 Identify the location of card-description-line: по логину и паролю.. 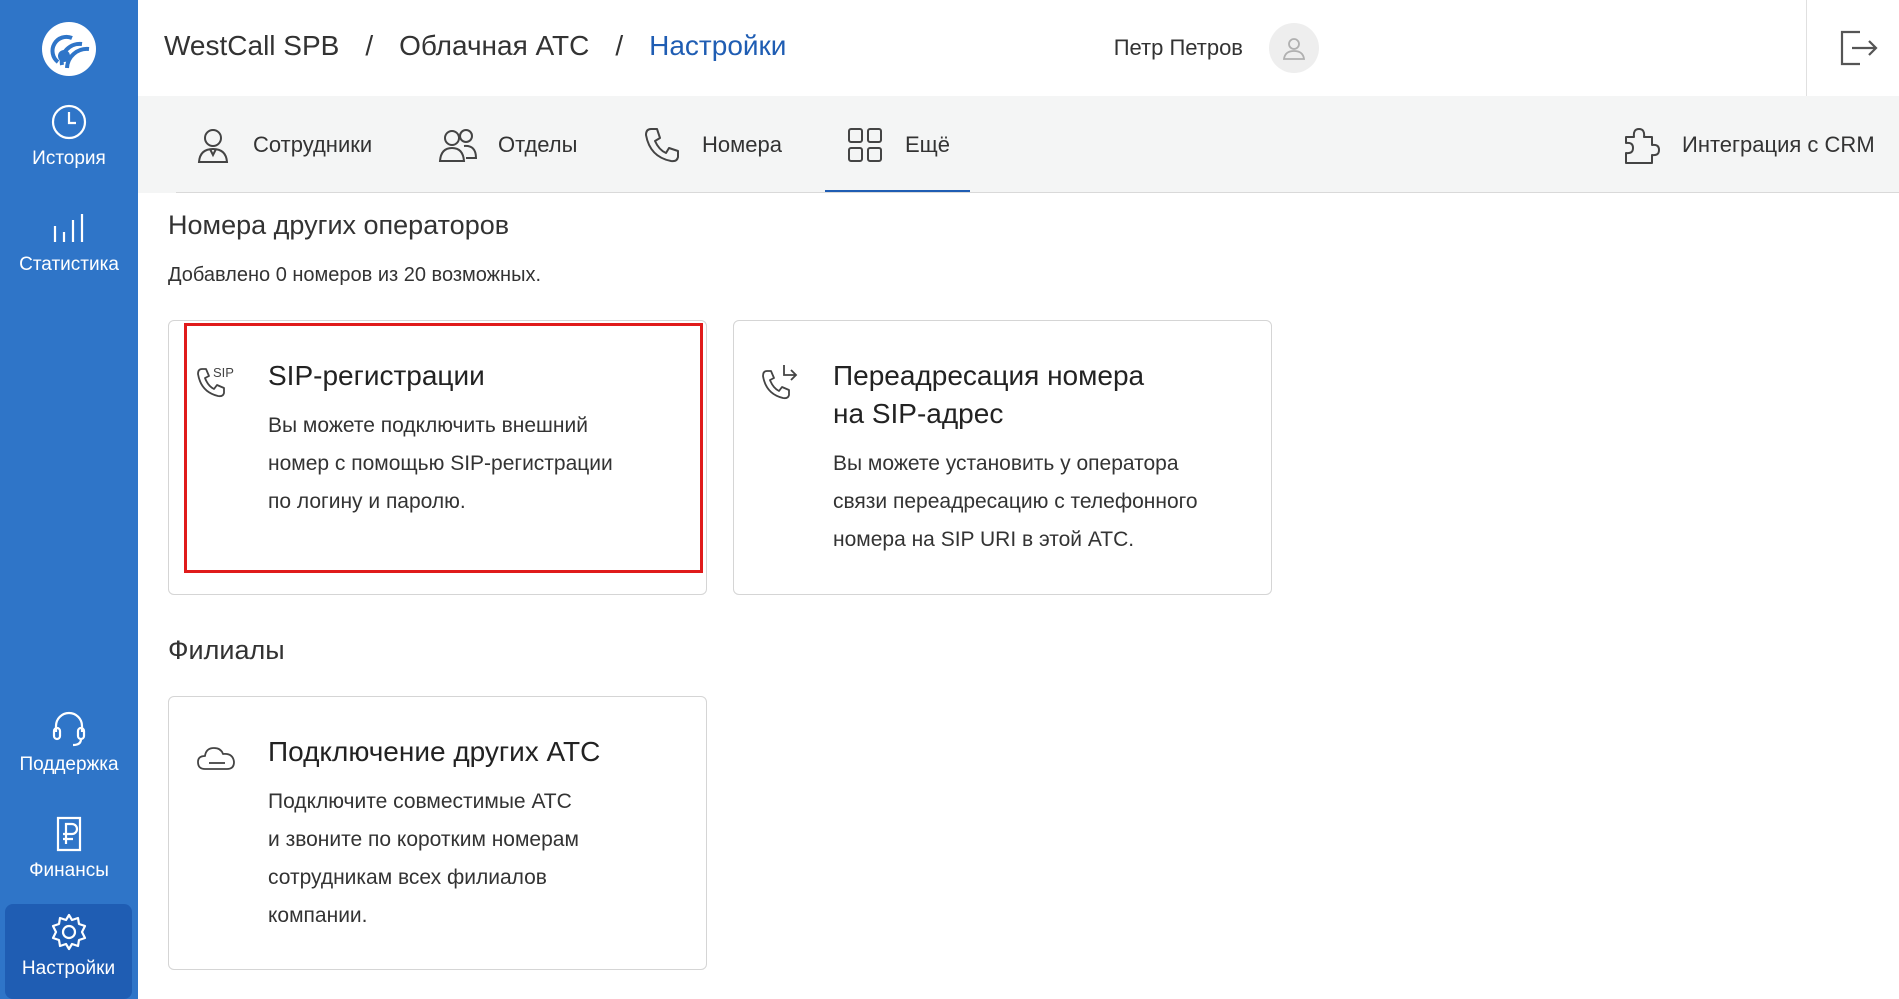
(367, 501).